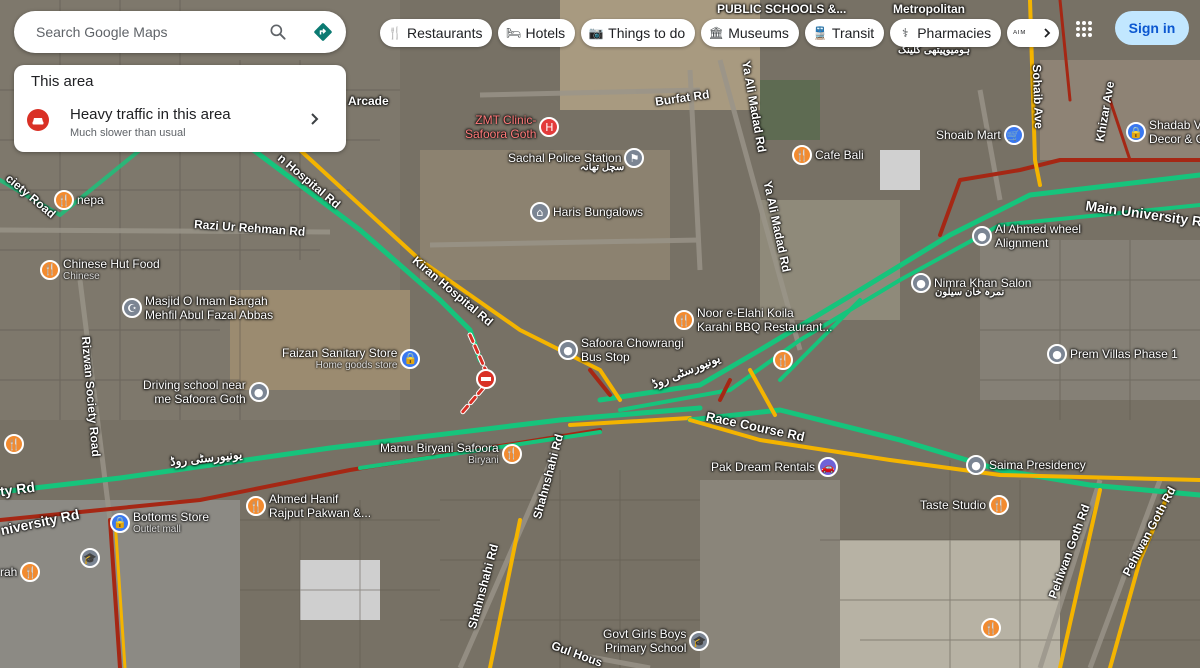 The height and width of the screenshot is (668, 1200). I want to click on poi-prem-villas: ● Prem Villas Phase 1, so click(1112, 354).